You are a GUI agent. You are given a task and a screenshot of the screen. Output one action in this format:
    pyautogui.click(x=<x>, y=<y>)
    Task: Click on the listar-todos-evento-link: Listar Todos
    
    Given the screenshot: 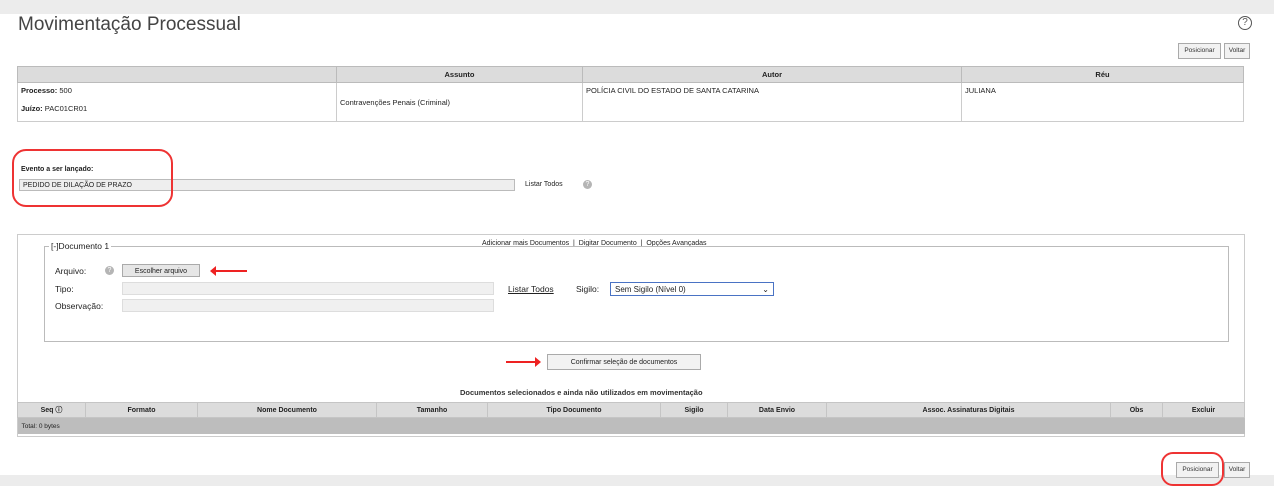 What is the action you would take?
    pyautogui.click(x=544, y=184)
    